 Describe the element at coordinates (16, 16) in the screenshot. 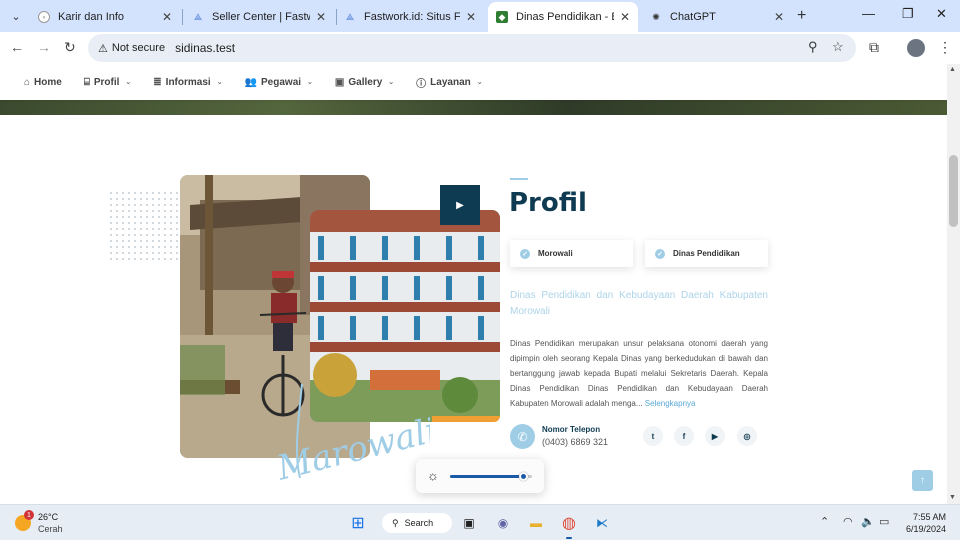

I see `tab-search-dropdown: ⌄` at that location.